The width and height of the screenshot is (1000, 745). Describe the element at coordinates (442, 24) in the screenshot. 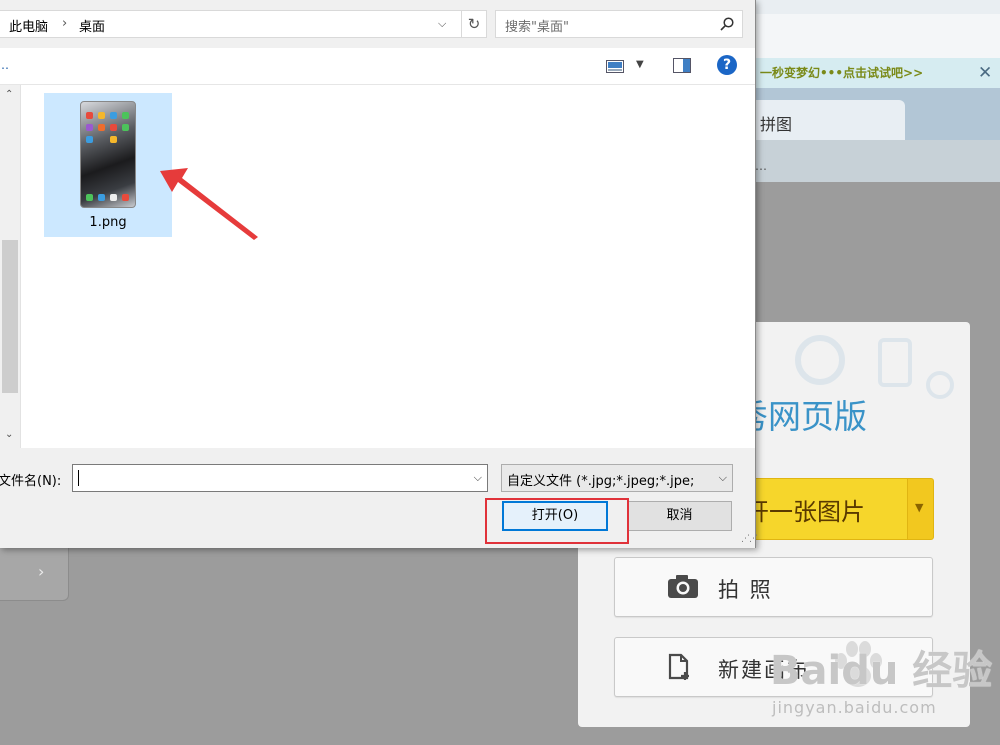

I see `address-history-dropdown-icon: ⌵` at that location.